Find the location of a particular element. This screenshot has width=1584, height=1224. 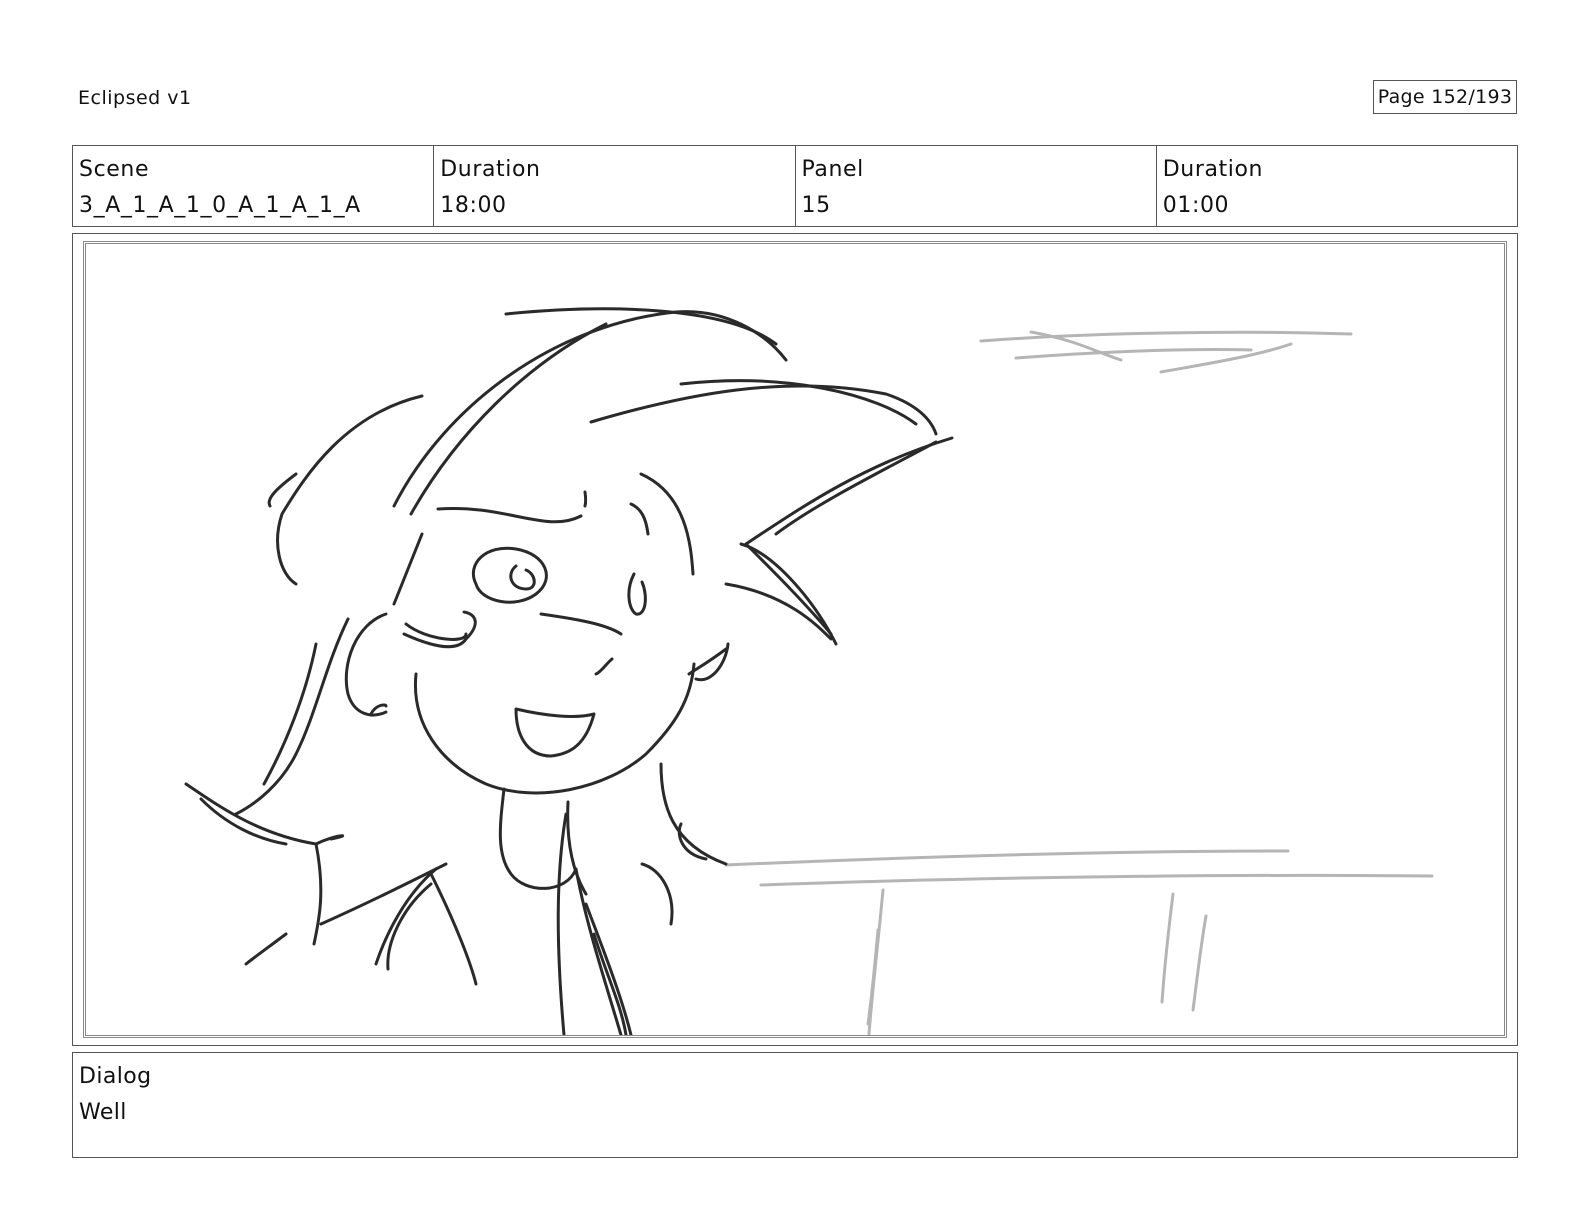

panel-cell: Panel 15 is located at coordinates (976, 186).